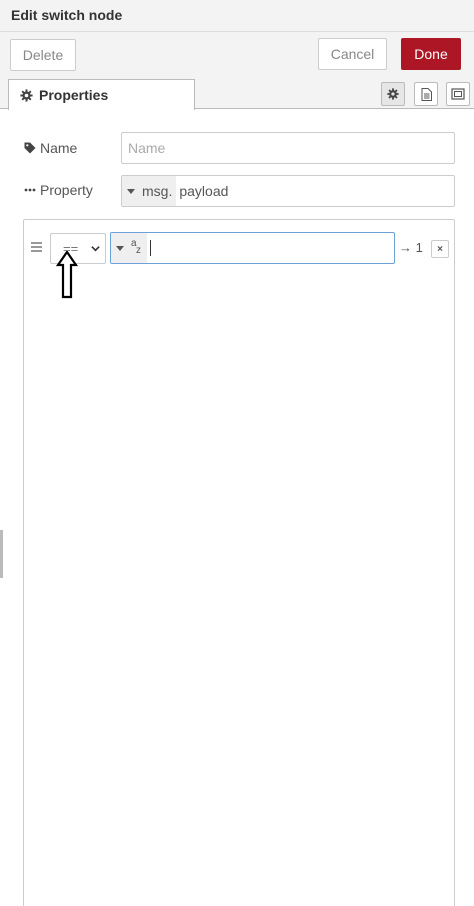 The image size is (474, 906). I want to click on name-input-wrap, so click(288, 148).